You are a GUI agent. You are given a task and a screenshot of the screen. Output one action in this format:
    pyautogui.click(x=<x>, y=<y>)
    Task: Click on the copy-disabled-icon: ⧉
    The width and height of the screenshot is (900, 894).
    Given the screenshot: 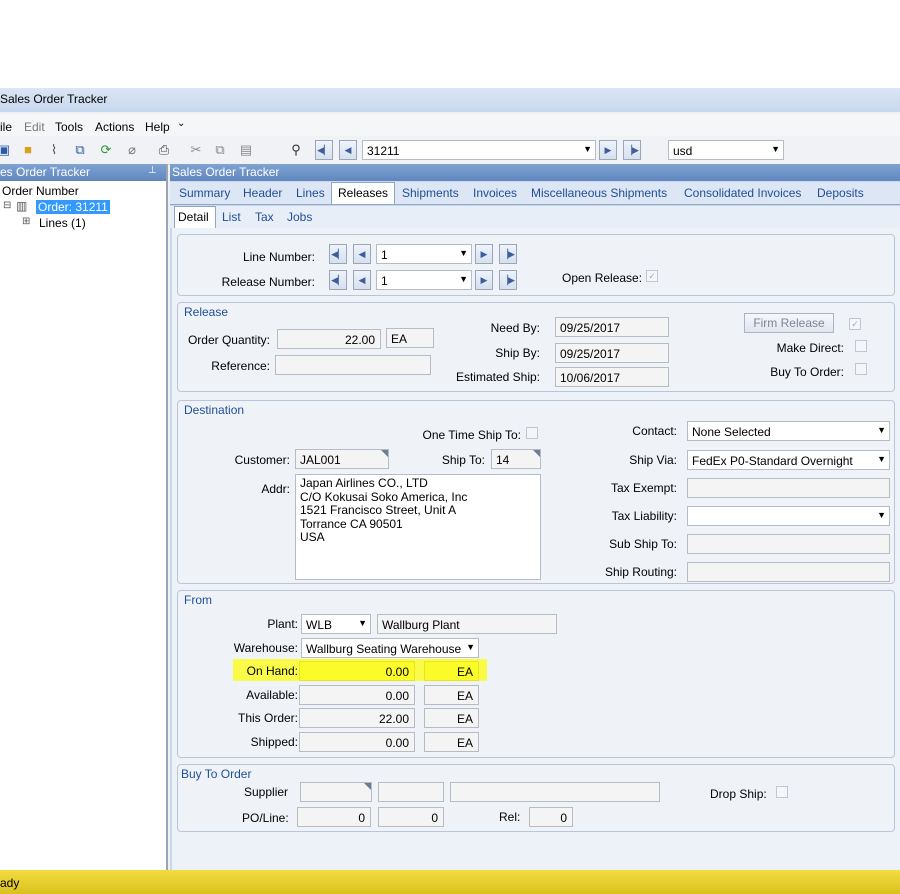 What is the action you would take?
    pyautogui.click(x=220, y=150)
    